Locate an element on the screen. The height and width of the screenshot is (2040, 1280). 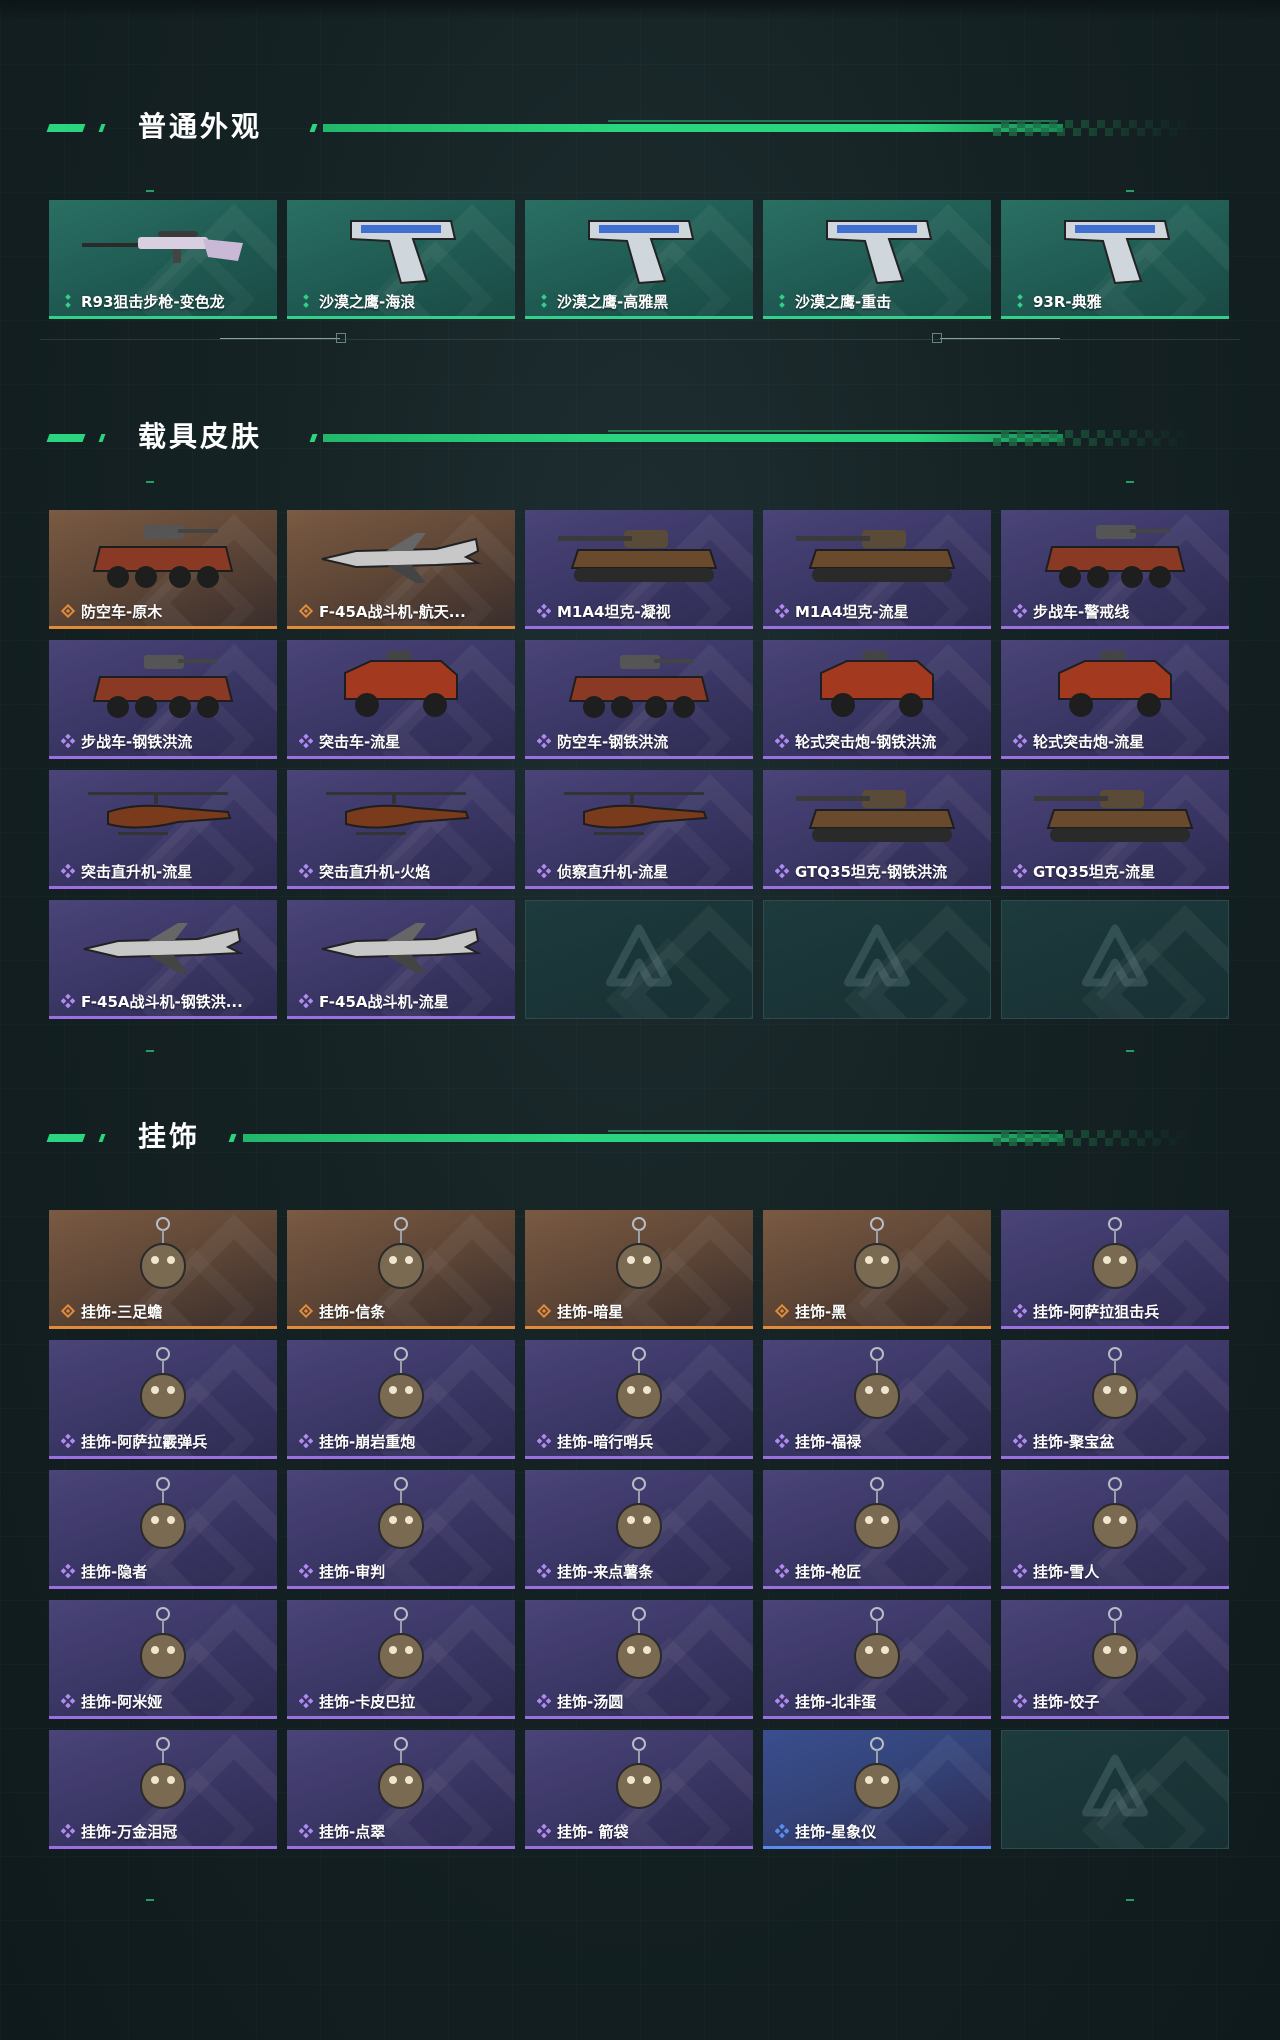
item-label: 突击车-流星 is located at coordinates (360, 741).